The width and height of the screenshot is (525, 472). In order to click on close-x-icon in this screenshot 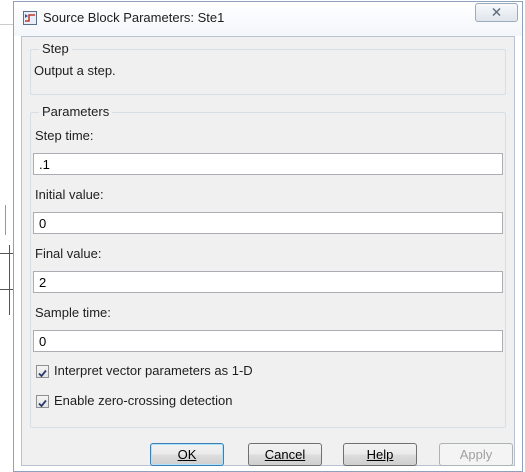, I will do `click(496, 12)`.